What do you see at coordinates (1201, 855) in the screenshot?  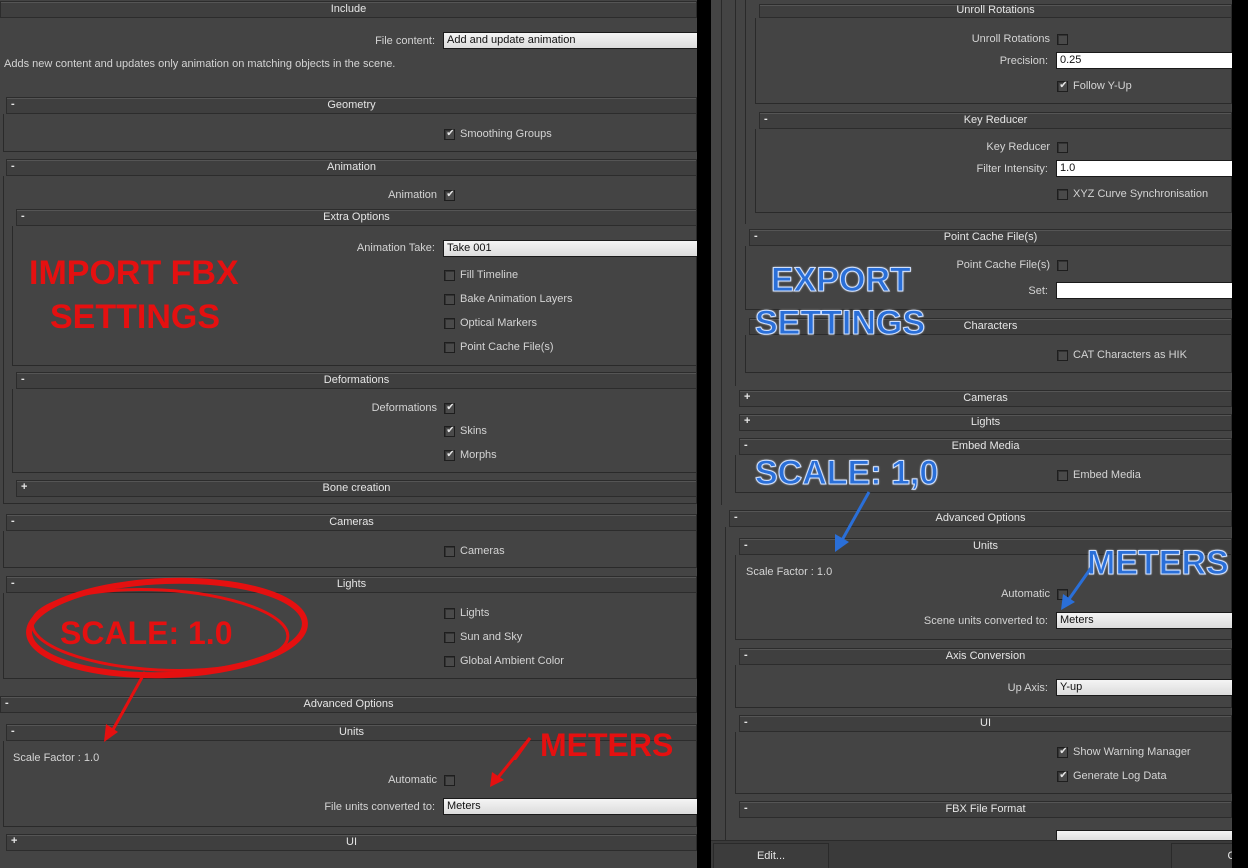 I see `ok-button: O` at bounding box center [1201, 855].